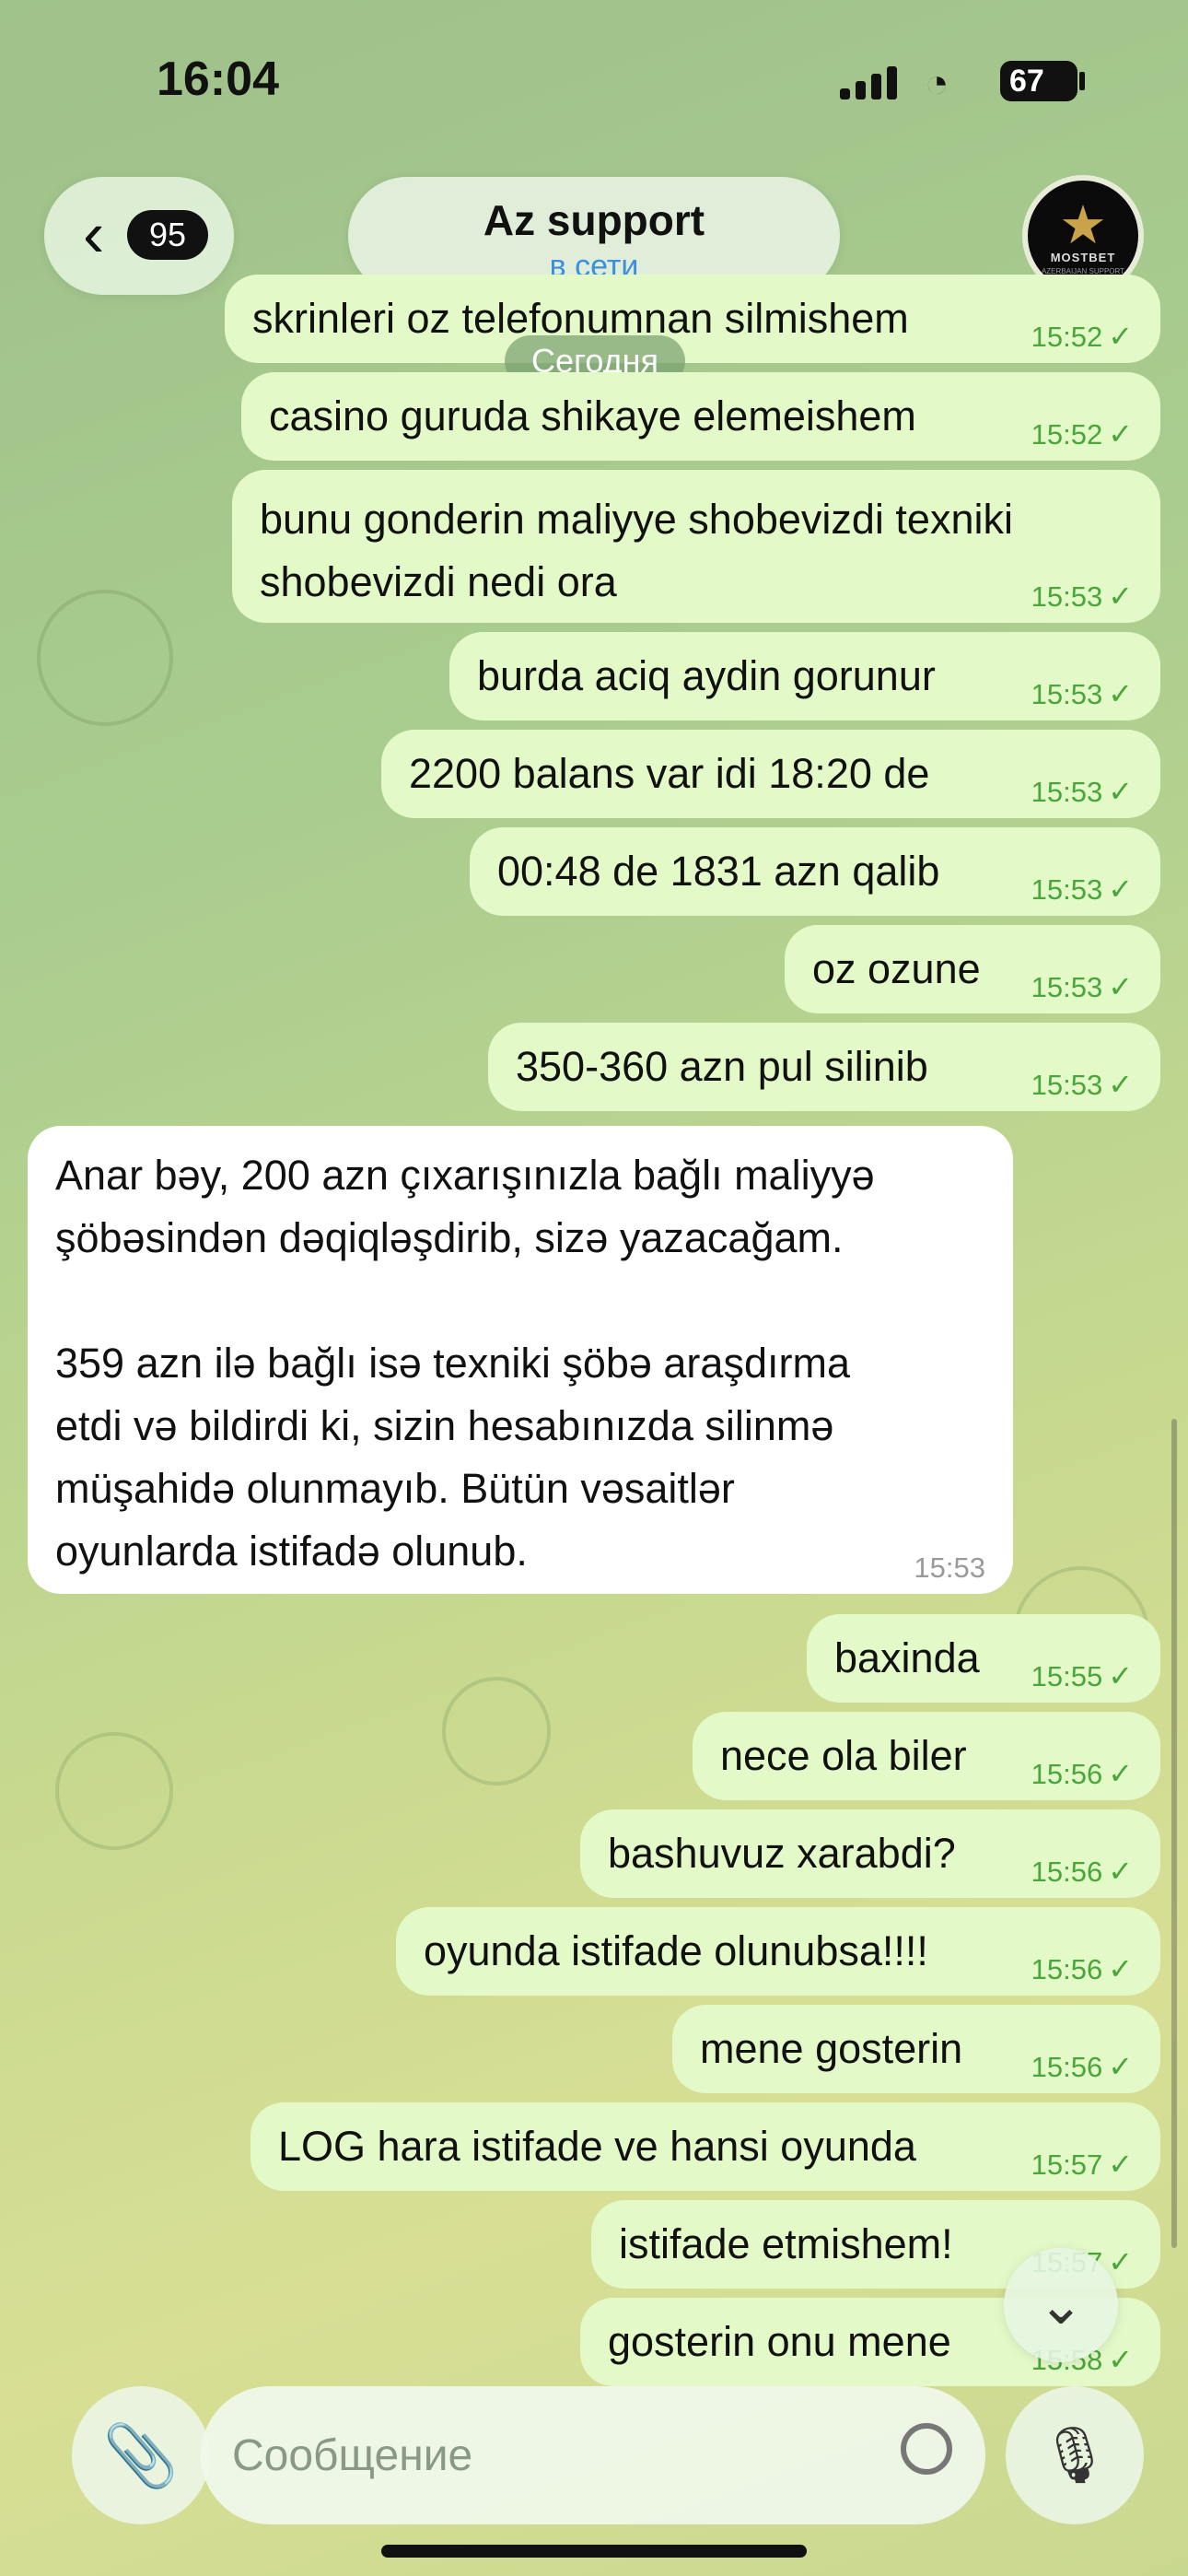 The image size is (1188, 2576). I want to click on message-bubble: baxinda 15:55 ✓, so click(983, 1659).